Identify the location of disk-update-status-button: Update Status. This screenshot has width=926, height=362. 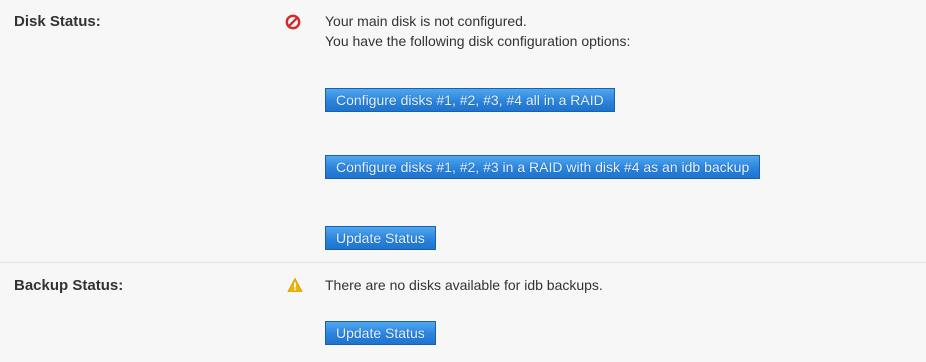
(380, 238).